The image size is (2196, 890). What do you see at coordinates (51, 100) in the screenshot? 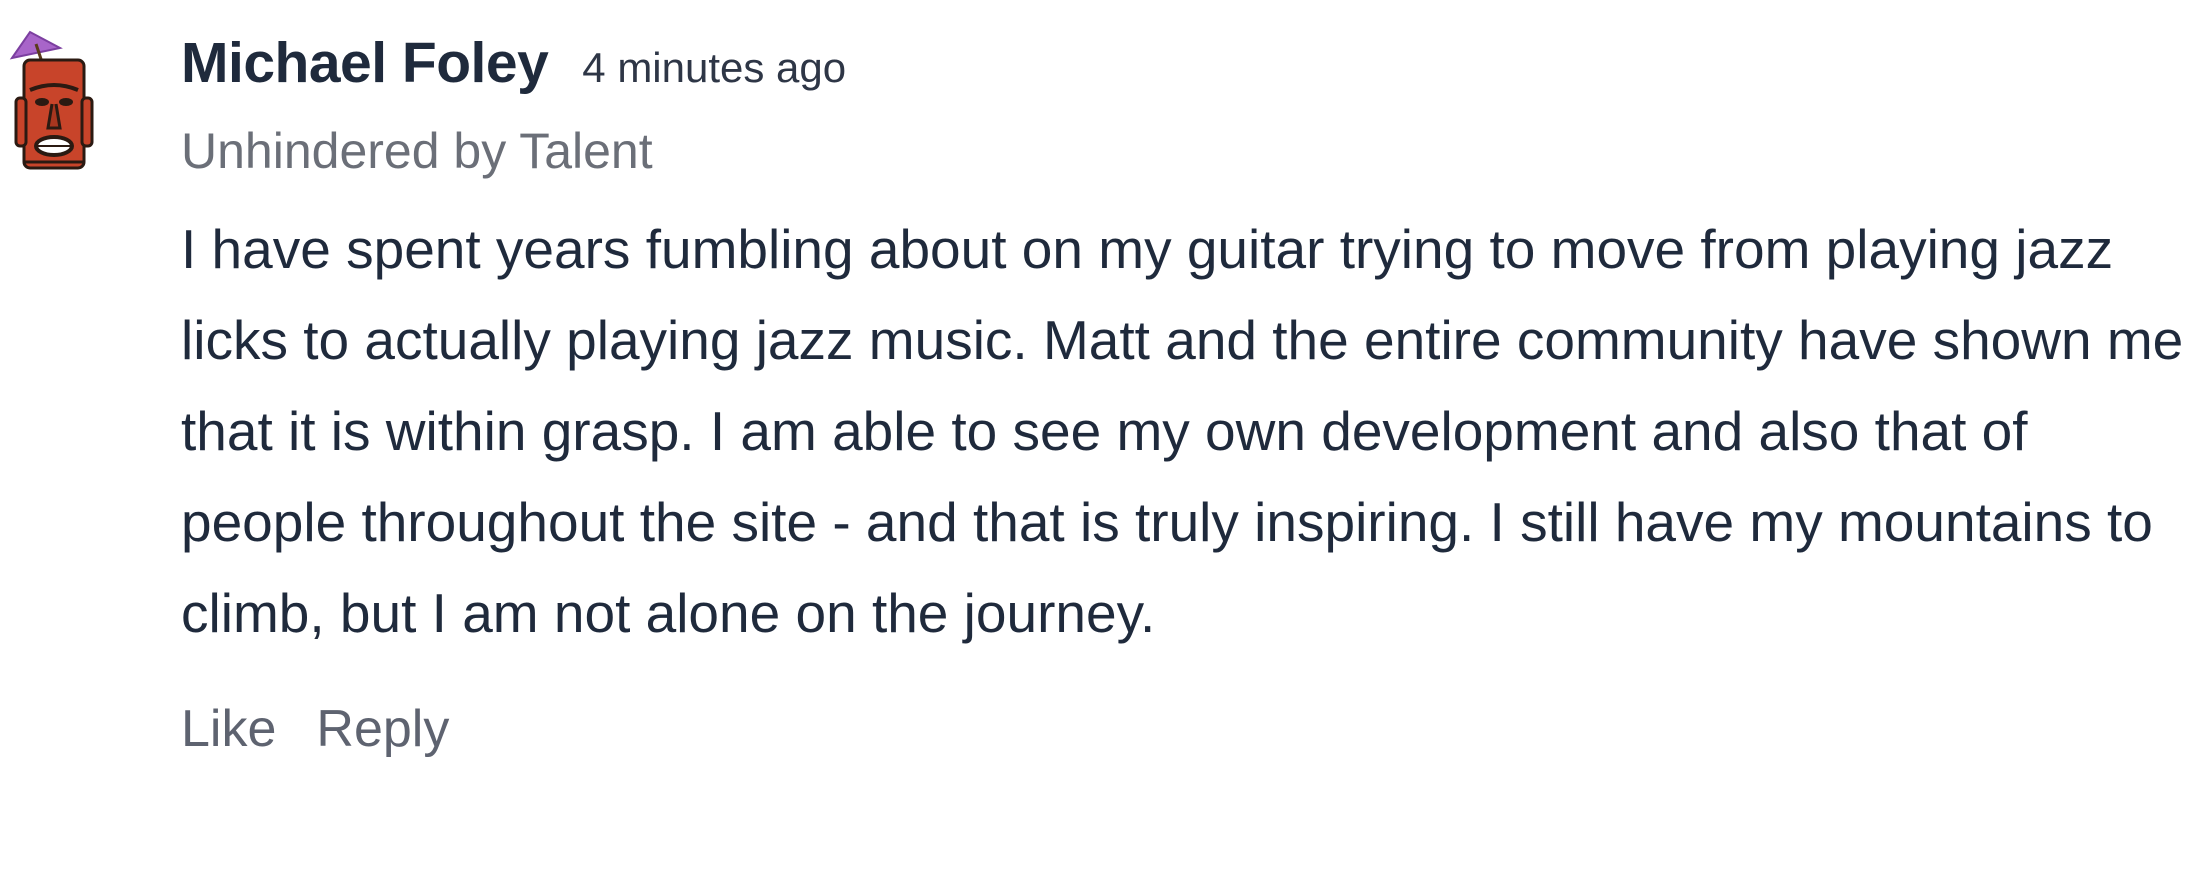
I see `tiki-mask-icon` at bounding box center [51, 100].